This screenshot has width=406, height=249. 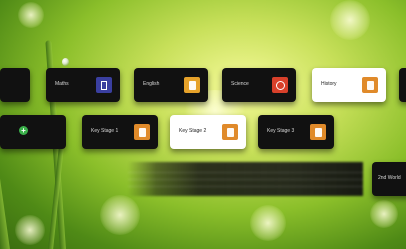 What do you see at coordinates (296, 132) in the screenshot?
I see `tile-key-stage-3: Key Stage 3` at bounding box center [296, 132].